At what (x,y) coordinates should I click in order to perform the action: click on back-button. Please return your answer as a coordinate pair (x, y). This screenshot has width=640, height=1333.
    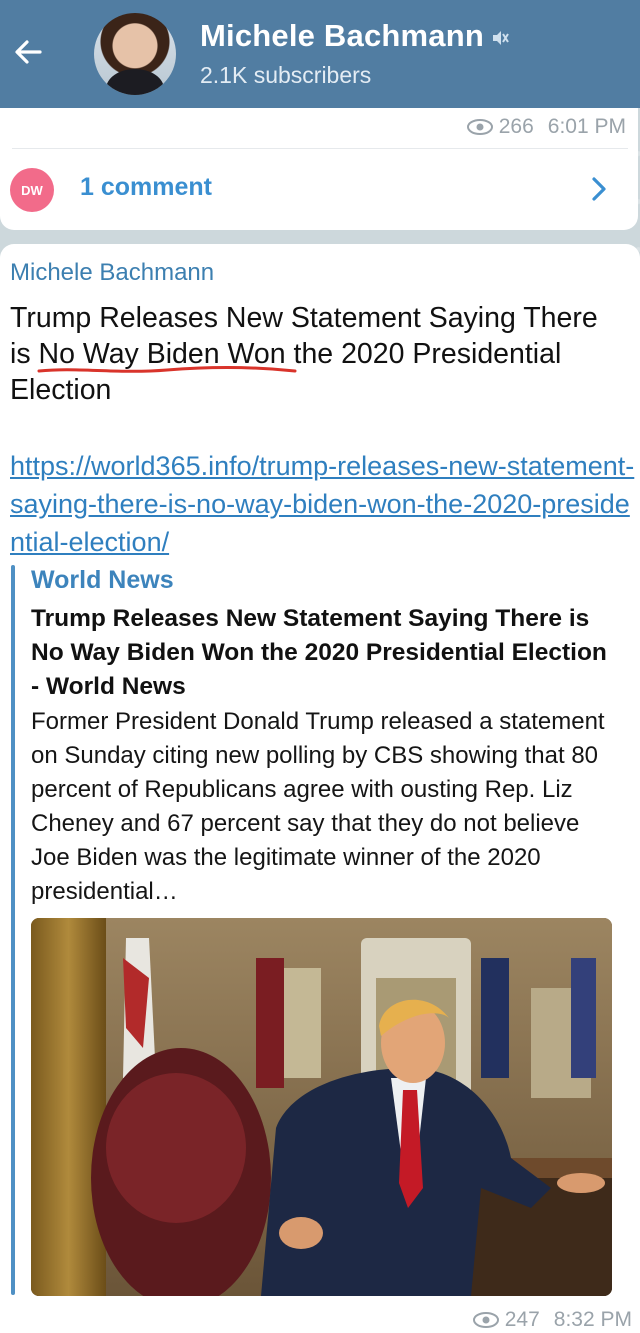
    Looking at the image, I should click on (28, 52).